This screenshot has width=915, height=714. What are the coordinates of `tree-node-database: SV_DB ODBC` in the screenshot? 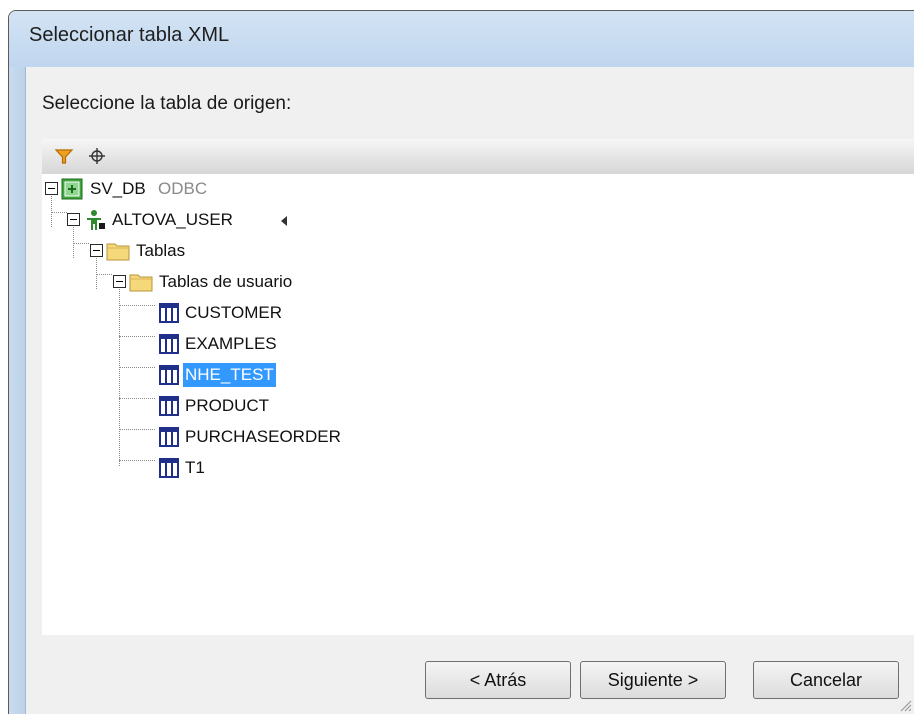 It's located at (242, 189).